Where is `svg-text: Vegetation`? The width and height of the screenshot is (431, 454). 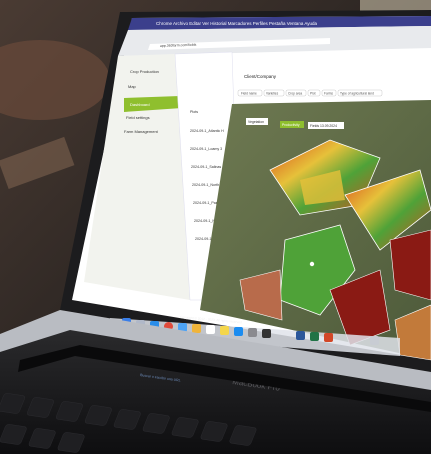
svg-text: Vegetation is located at coordinates (256, 122).